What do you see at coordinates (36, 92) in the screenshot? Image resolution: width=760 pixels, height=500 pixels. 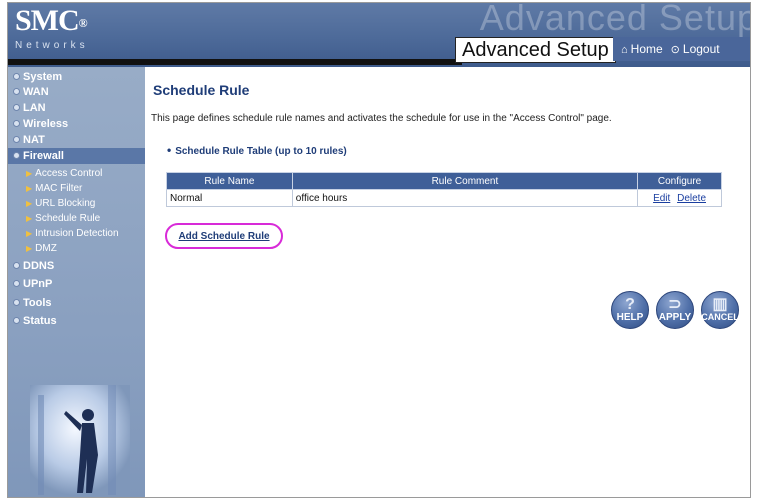 I see `sidebar-item-label: WAN` at bounding box center [36, 92].